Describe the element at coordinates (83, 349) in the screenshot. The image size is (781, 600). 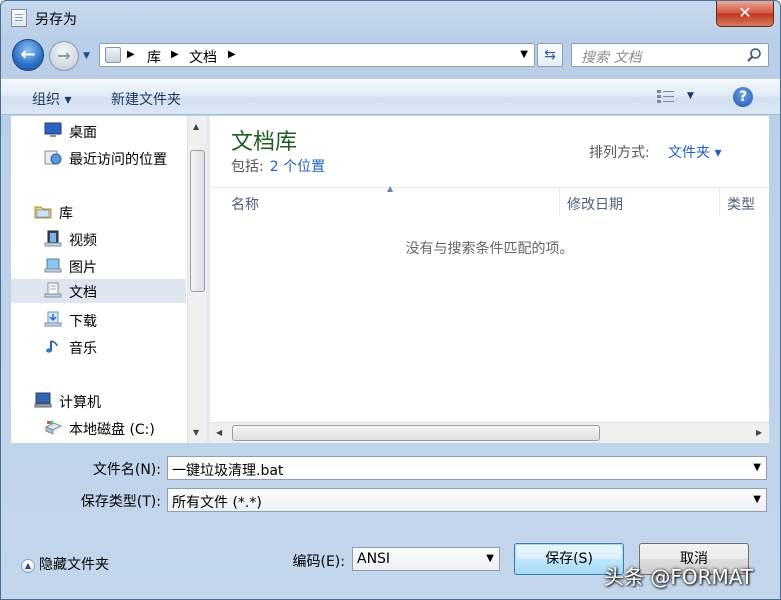
I see `nav-label: 音乐` at that location.